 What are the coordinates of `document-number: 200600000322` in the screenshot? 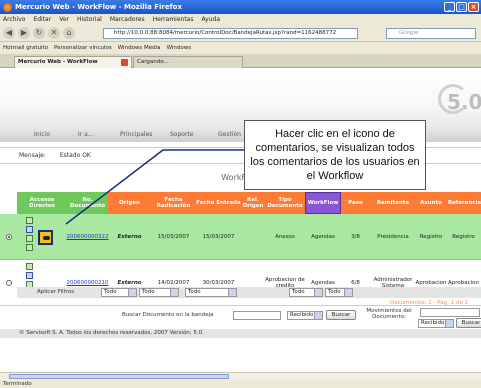 It's located at (88, 237).